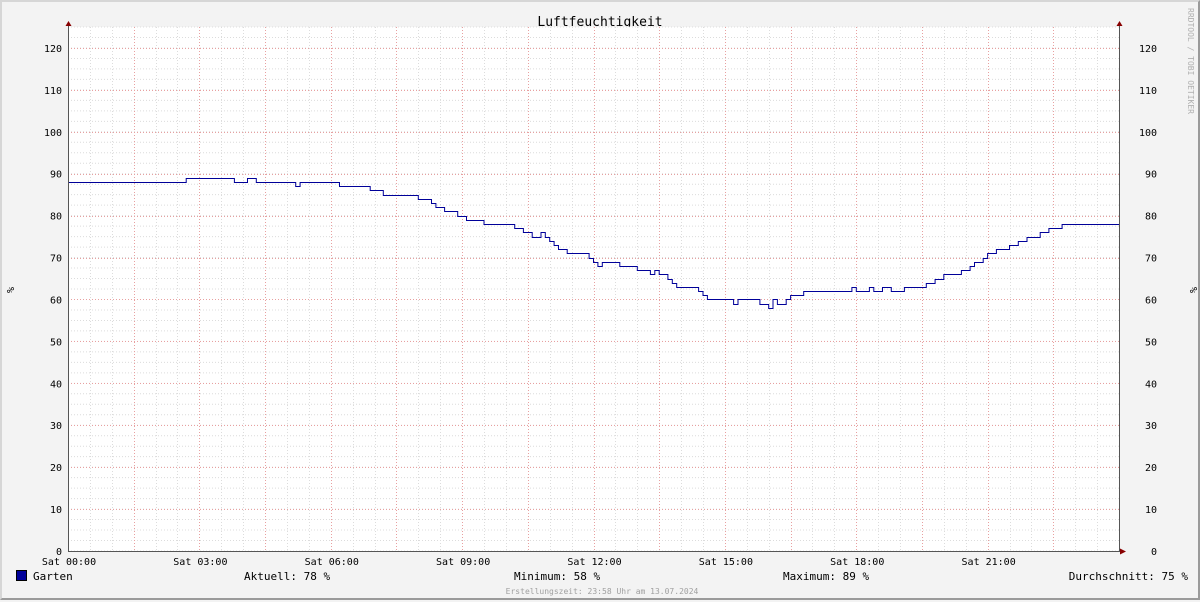 This screenshot has height=602, width=1200. What do you see at coordinates (1192, 290) in the screenshot?
I see `y-axis-label-right: %` at bounding box center [1192, 290].